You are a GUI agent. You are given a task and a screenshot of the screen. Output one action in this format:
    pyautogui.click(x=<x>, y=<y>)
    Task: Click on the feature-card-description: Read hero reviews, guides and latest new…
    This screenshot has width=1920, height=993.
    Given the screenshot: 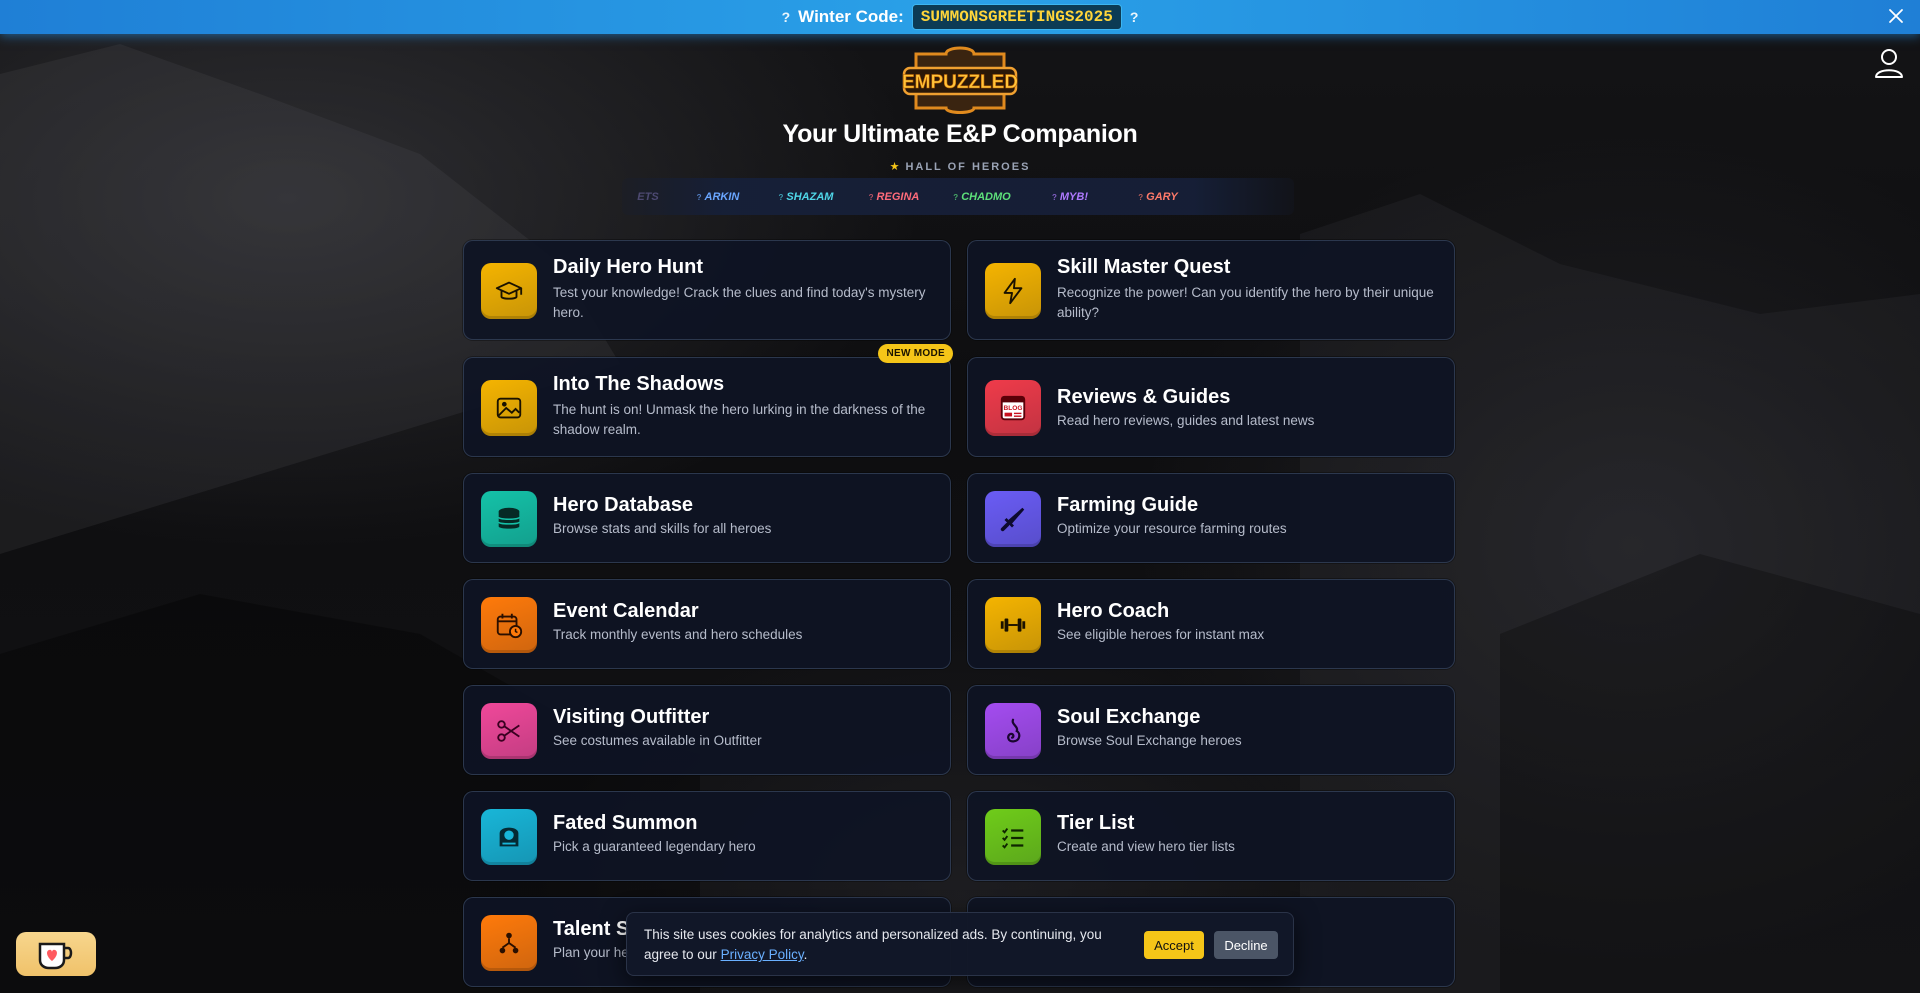 What is the action you would take?
    pyautogui.click(x=1186, y=420)
    